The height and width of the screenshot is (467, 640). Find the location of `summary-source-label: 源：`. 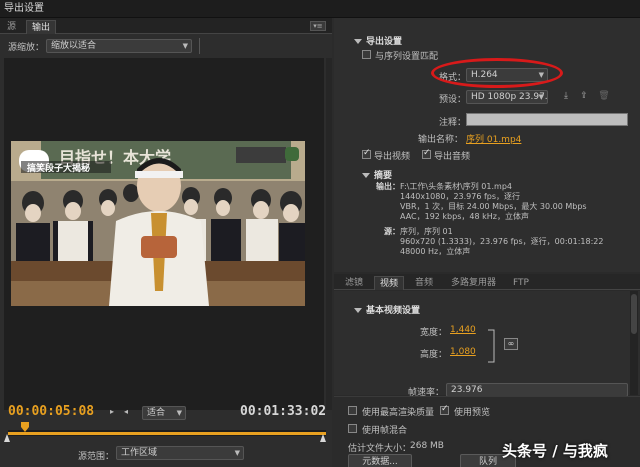

summary-source-label: 源： is located at coordinates (392, 231).